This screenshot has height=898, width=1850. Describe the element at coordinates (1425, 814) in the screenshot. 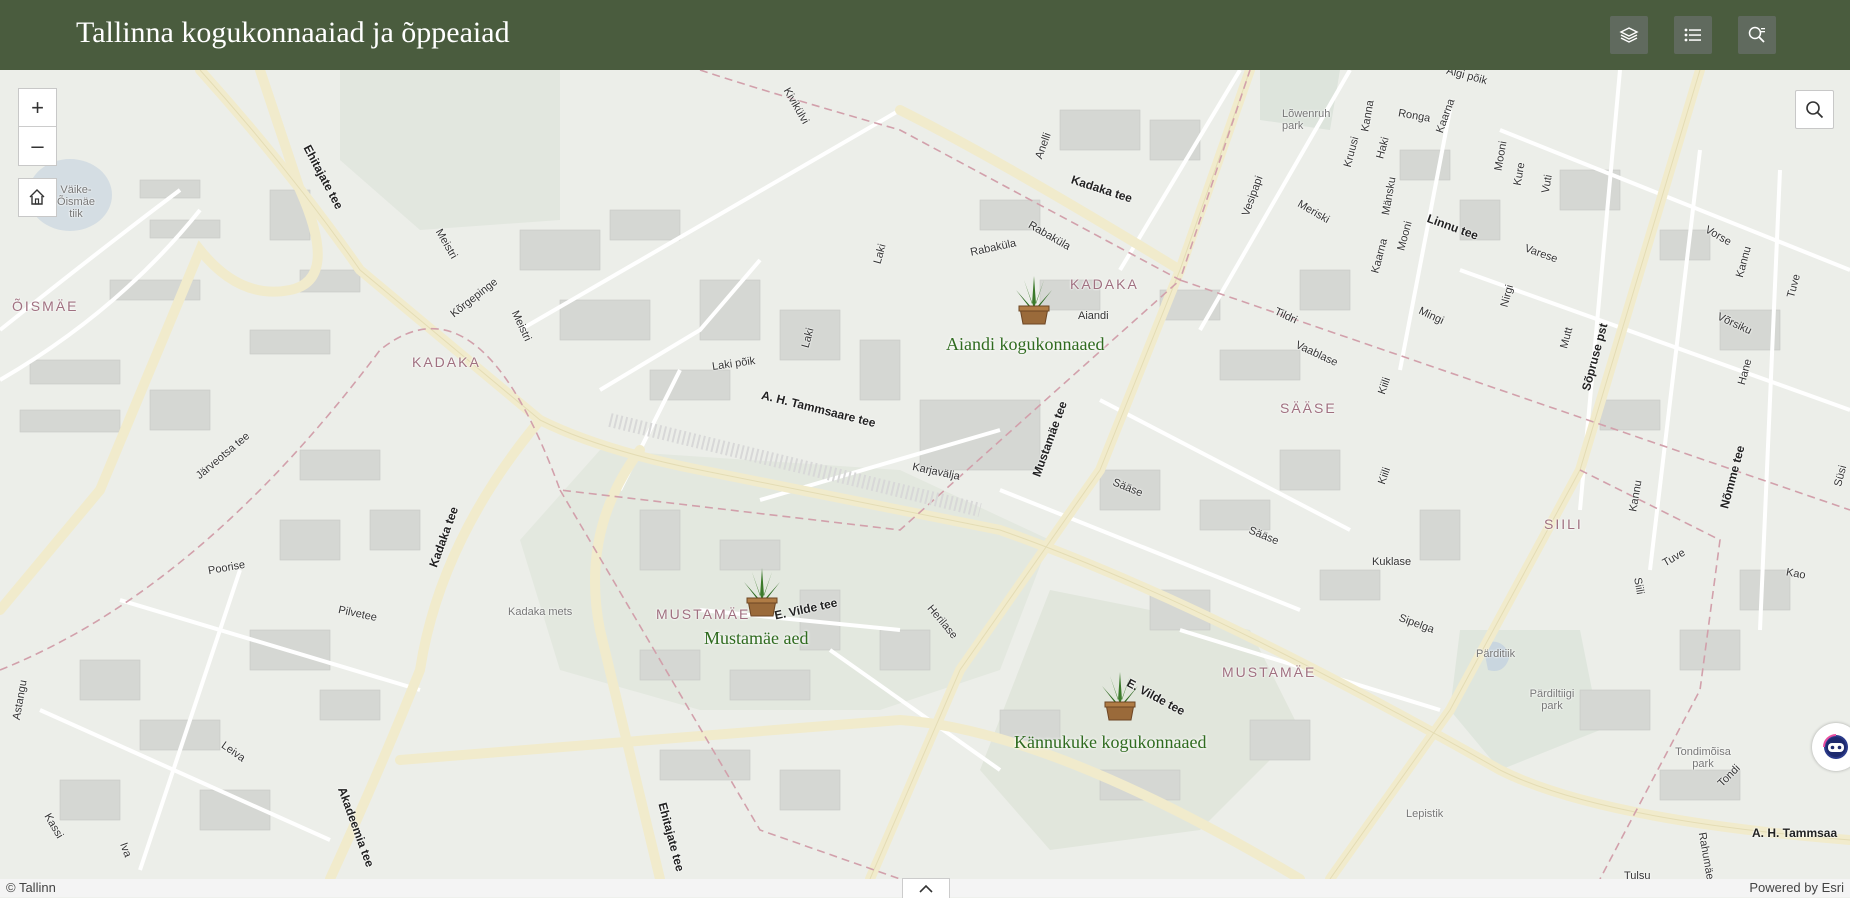

I see `minor-street-label: Lepistik` at that location.